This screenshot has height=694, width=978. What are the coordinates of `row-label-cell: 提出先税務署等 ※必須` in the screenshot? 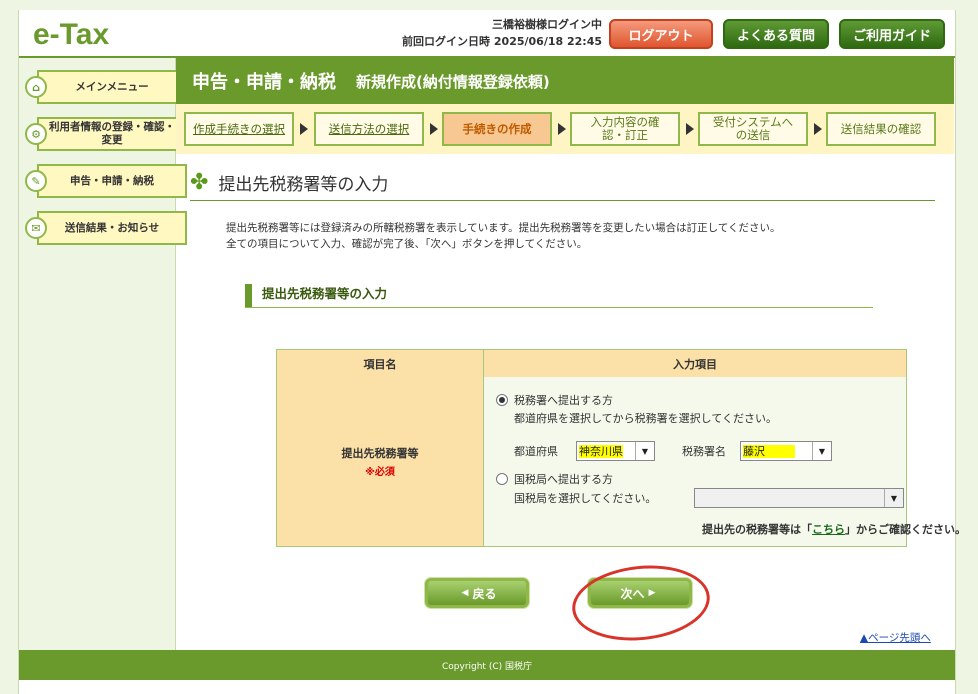 It's located at (380, 461).